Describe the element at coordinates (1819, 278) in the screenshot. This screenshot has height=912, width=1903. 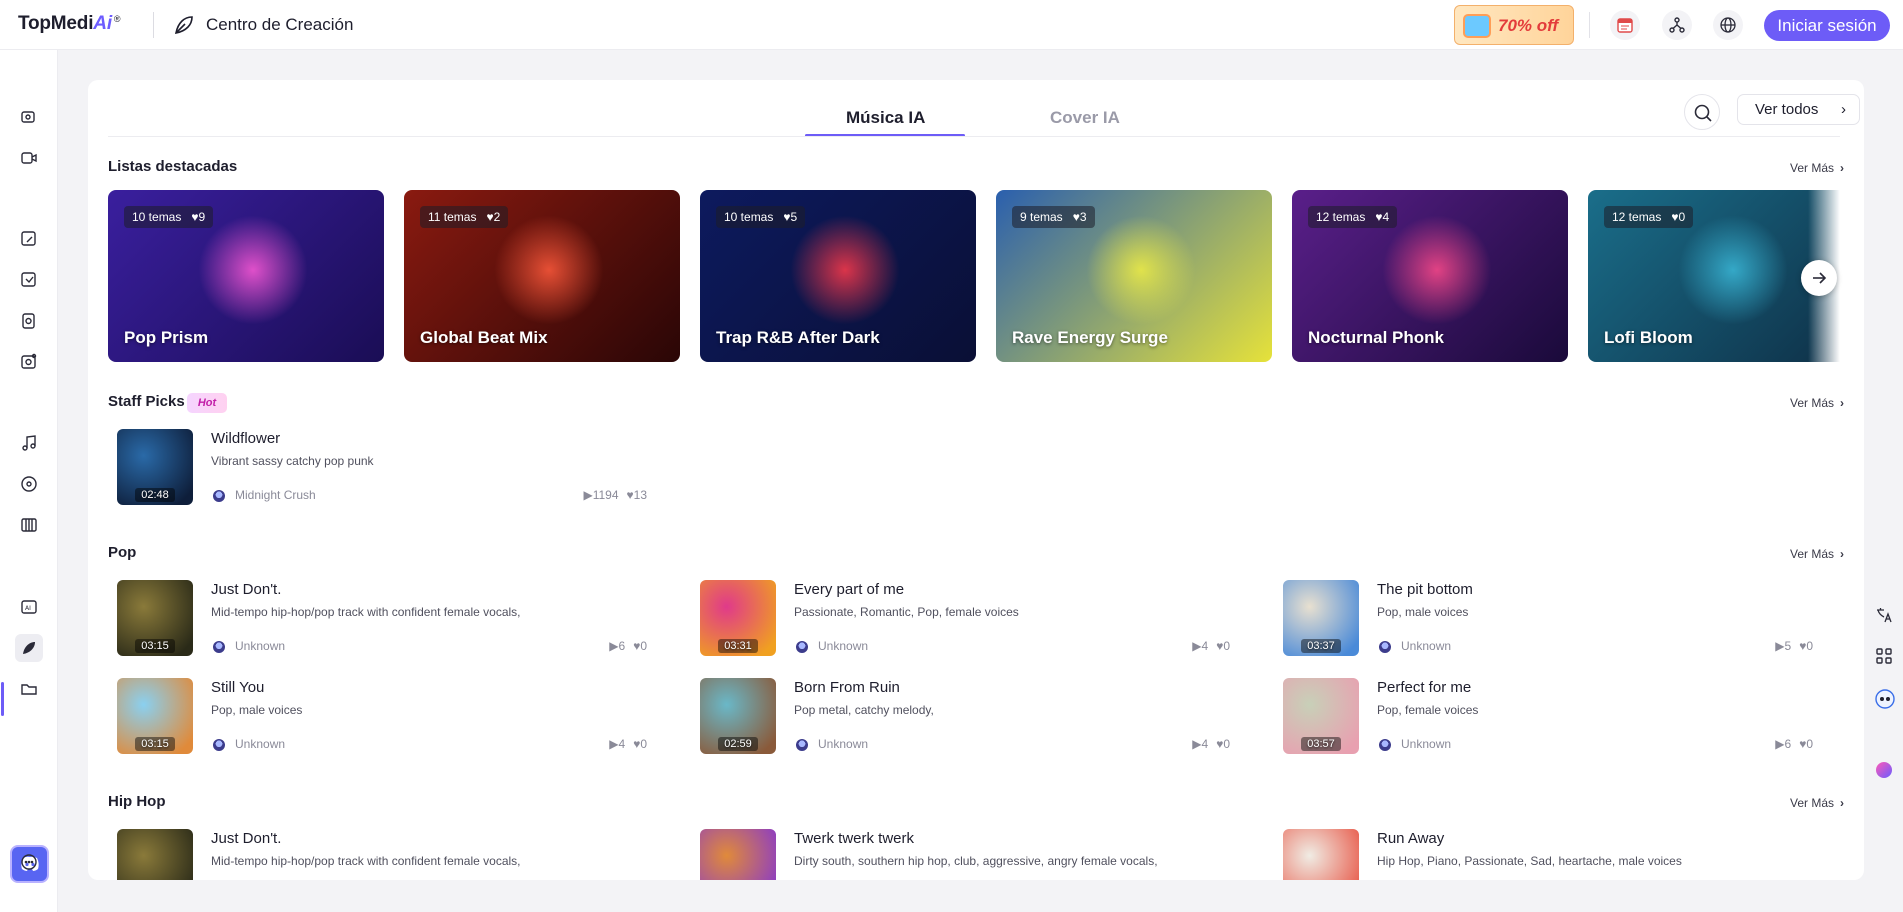
I see `carousel-next-button` at that location.